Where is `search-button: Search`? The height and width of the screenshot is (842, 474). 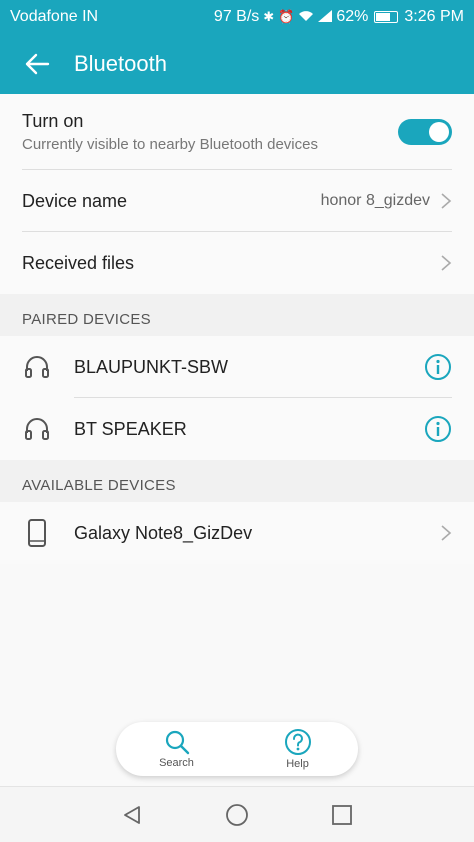 search-button: Search is located at coordinates (177, 749).